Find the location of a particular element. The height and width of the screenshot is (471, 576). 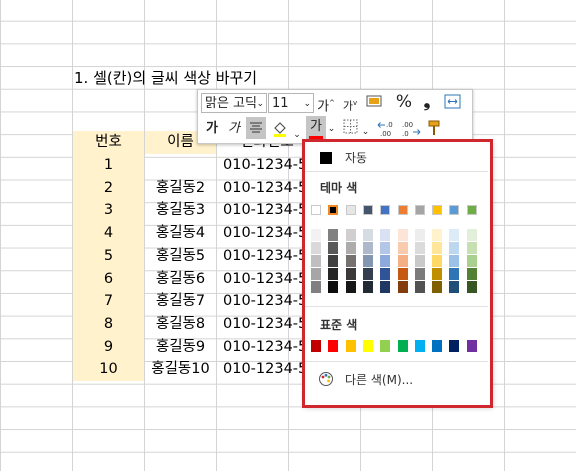

font-color-button: 가 is located at coordinates (316, 128).